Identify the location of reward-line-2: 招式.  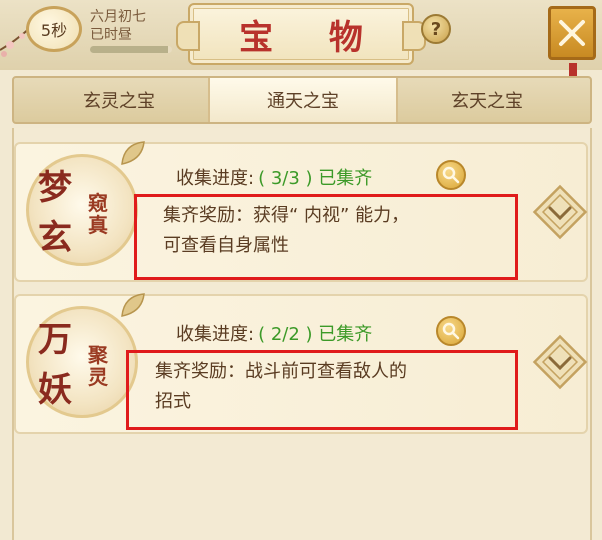
(173, 401).